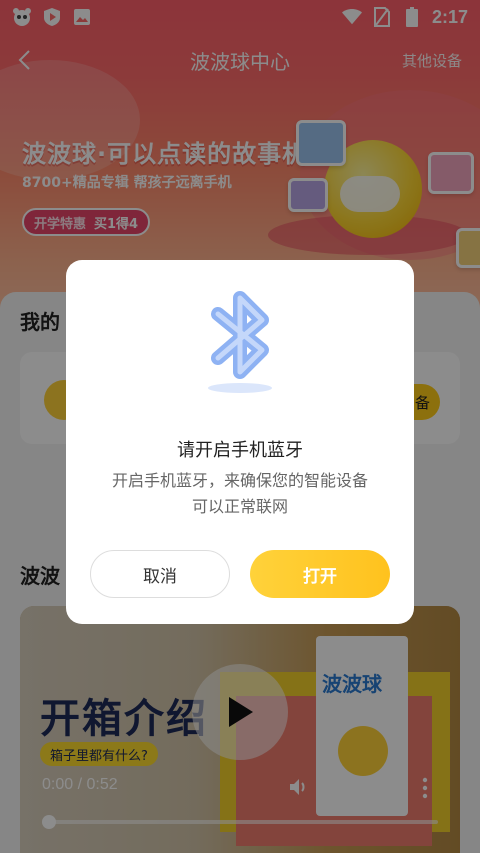 Image resolution: width=480 pixels, height=853 pixels. Describe the element at coordinates (160, 574) in the screenshot. I see `cancel-button: 取消` at that location.